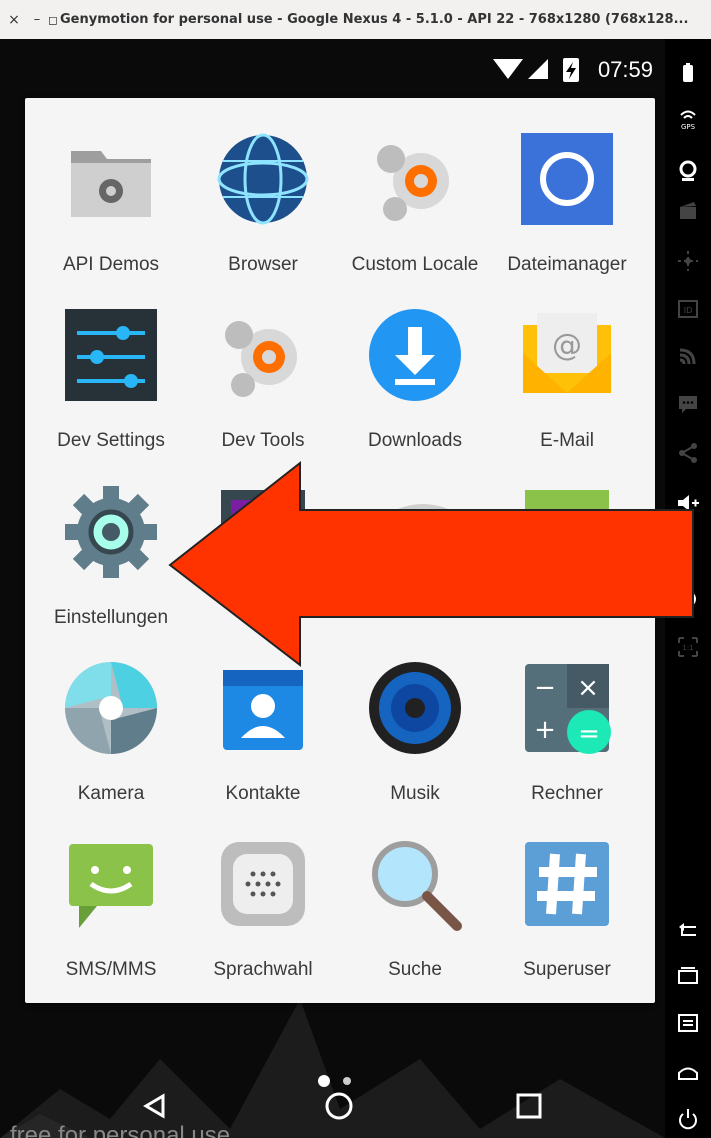  Describe the element at coordinates (263, 440) in the screenshot. I see `app-label: Dev Tools` at that location.